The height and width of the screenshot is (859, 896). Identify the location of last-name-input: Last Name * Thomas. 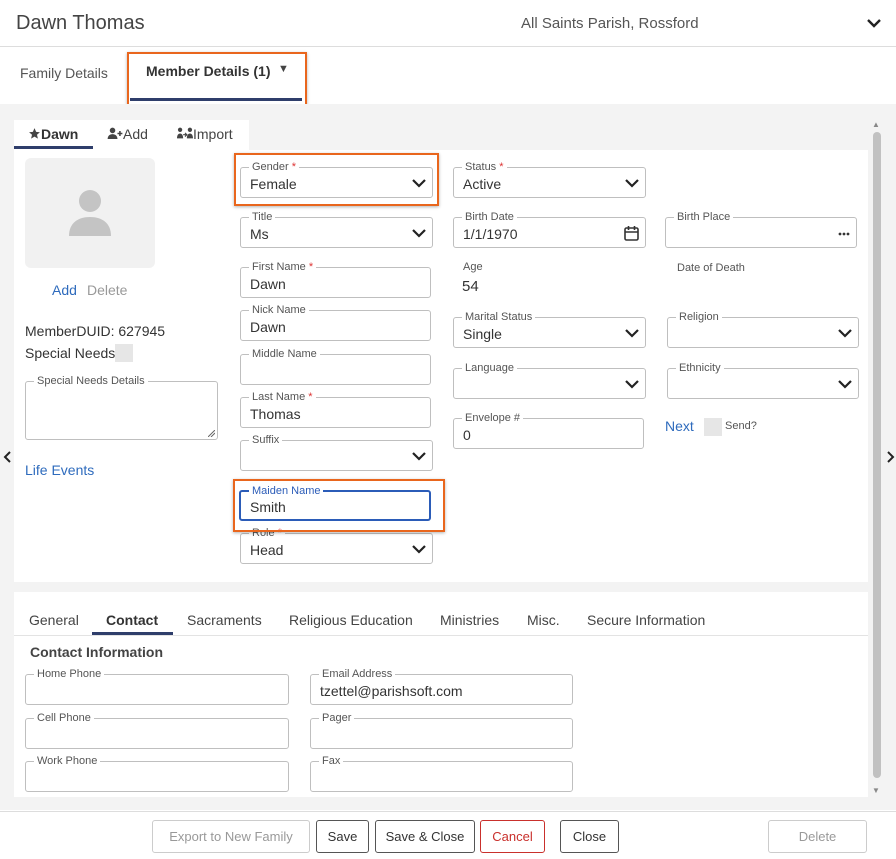
(335, 409).